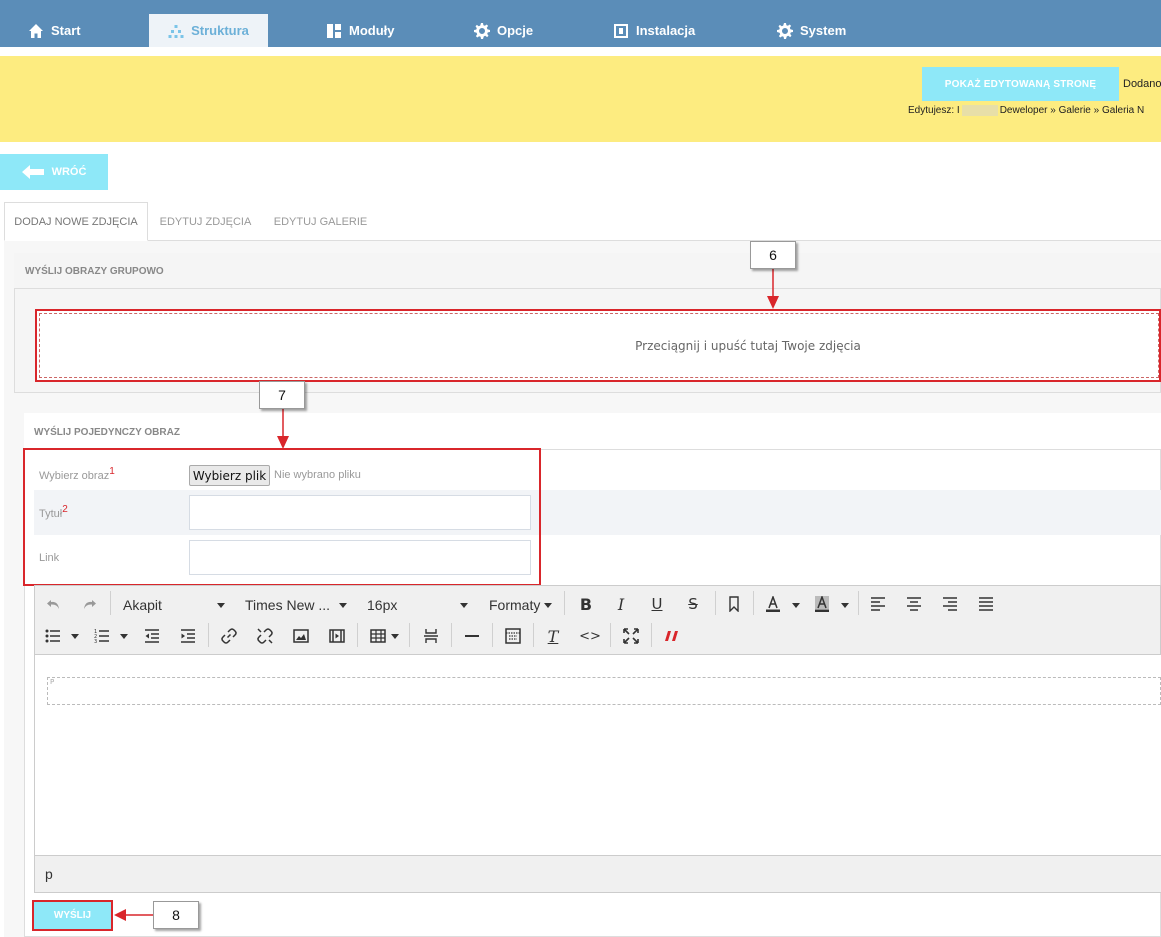 This screenshot has width=1161, height=937. Describe the element at coordinates (934, 111) in the screenshot. I see `editing-prefix: Edytujesz: I` at that location.